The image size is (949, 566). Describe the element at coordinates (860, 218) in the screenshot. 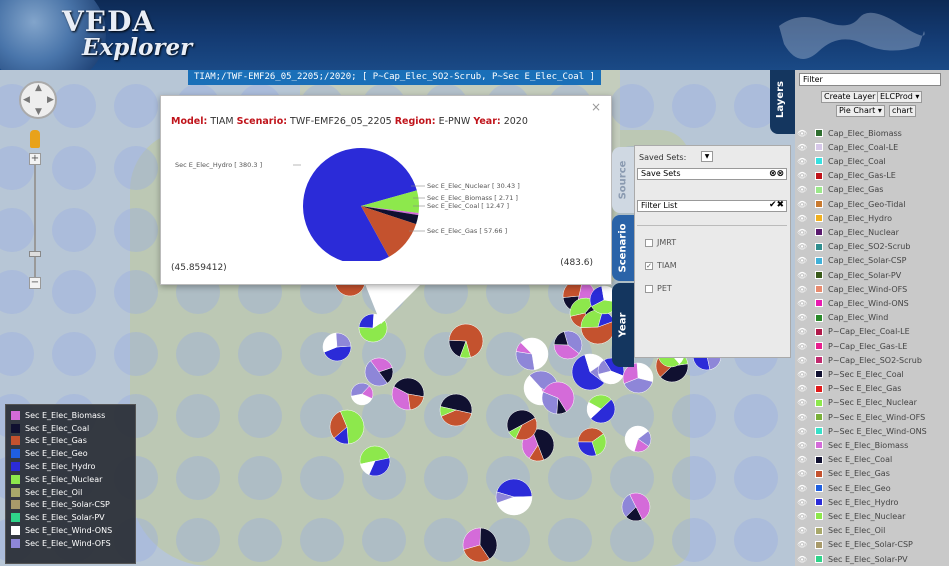

I see `layer-label: Cap_Elec_Hydro` at that location.